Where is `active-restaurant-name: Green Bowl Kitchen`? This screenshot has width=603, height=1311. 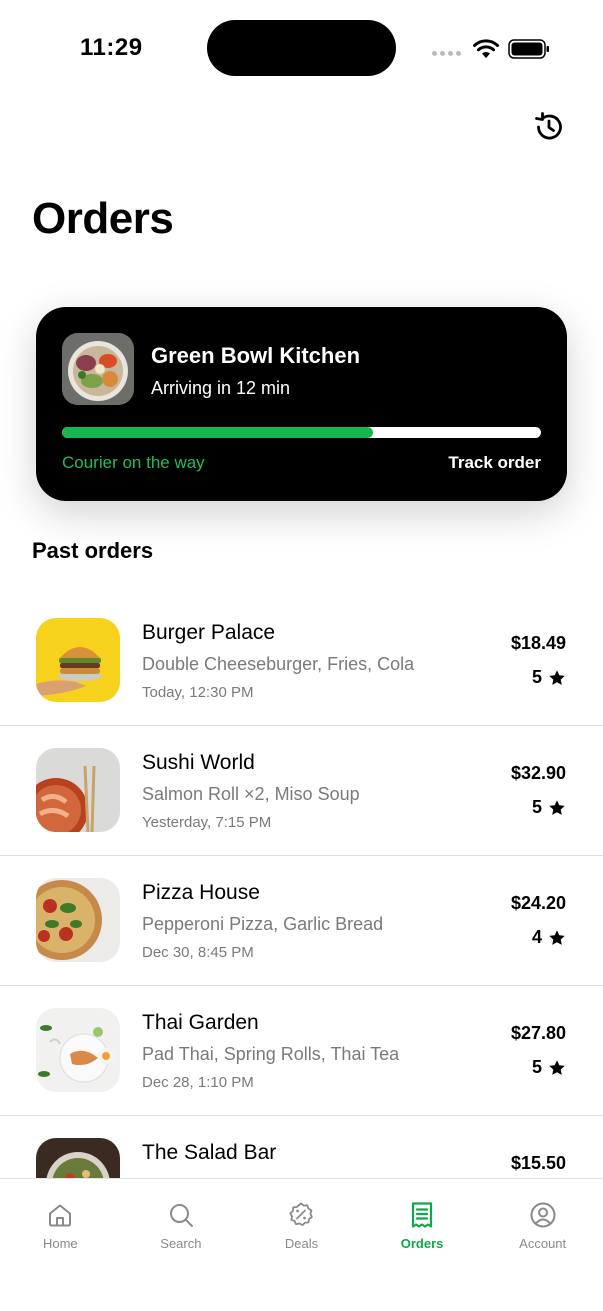 active-restaurant-name: Green Bowl Kitchen is located at coordinates (256, 355).